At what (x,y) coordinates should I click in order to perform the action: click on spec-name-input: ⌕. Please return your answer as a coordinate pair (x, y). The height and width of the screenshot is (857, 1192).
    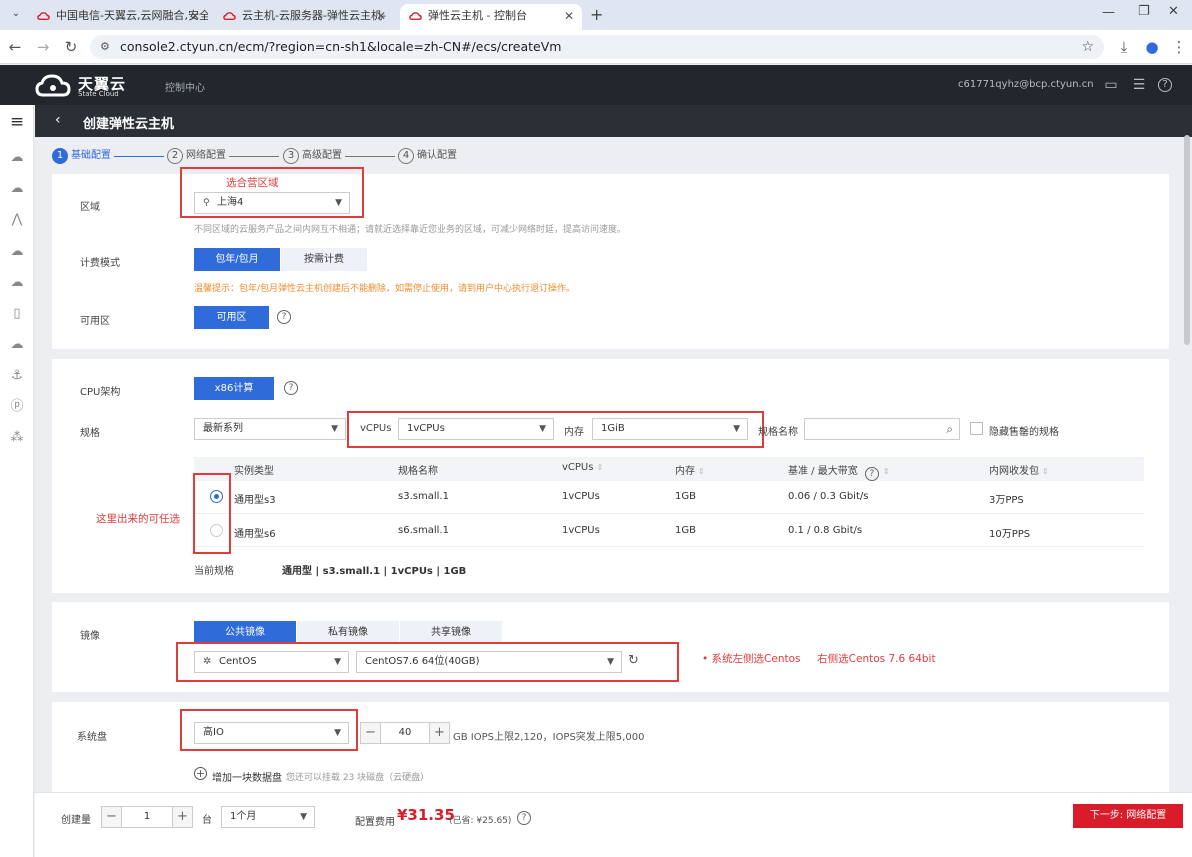
    Looking at the image, I should click on (882, 429).